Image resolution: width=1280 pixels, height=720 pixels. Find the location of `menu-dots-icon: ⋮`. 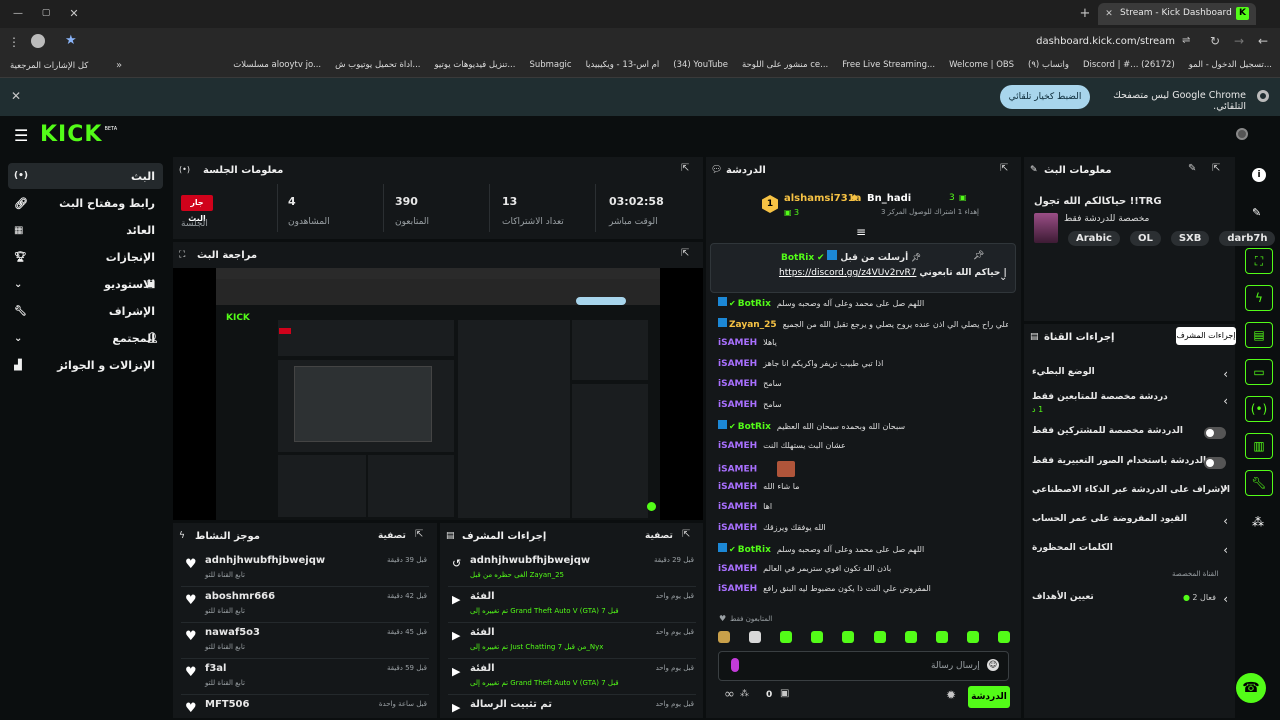

menu-dots-icon: ⋮ is located at coordinates (14, 42).